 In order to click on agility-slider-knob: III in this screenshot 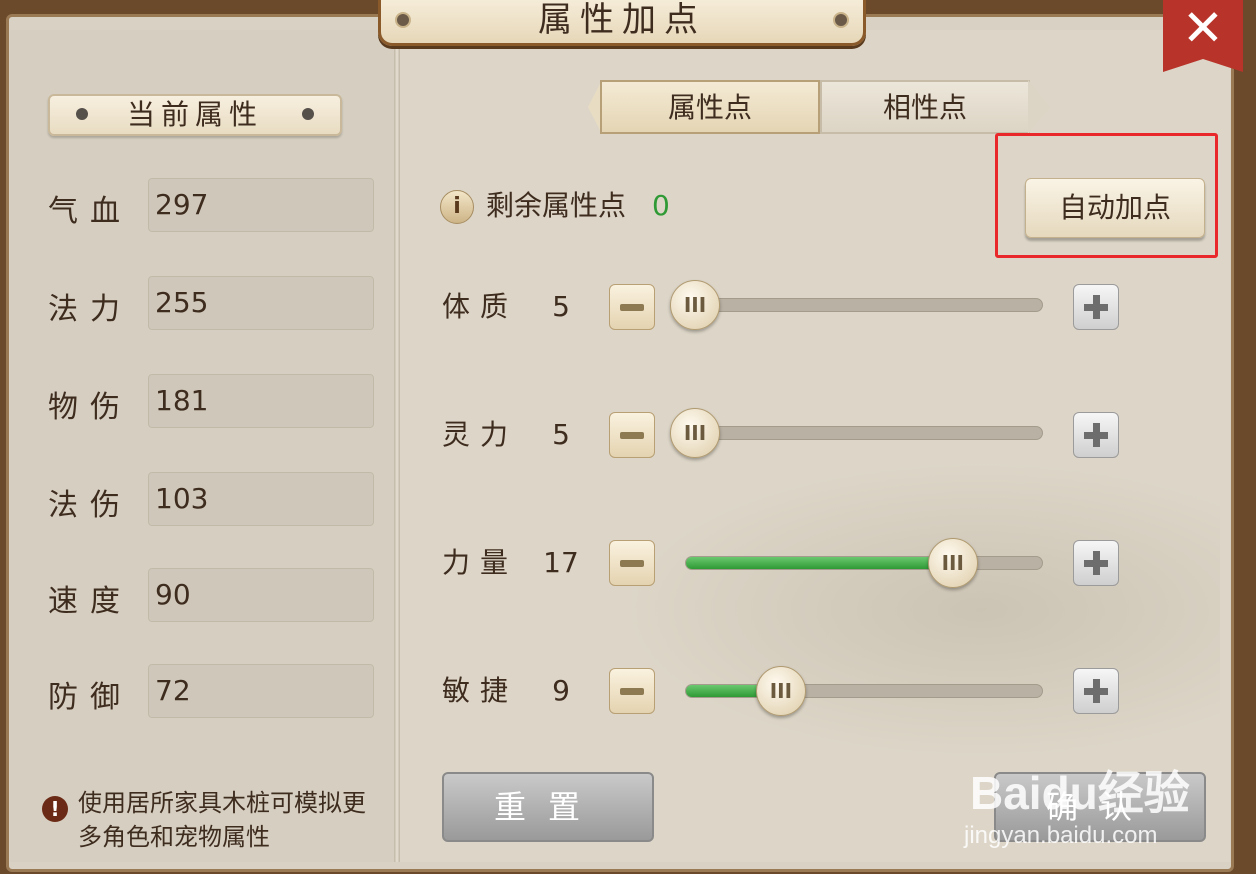, I will do `click(780, 691)`.